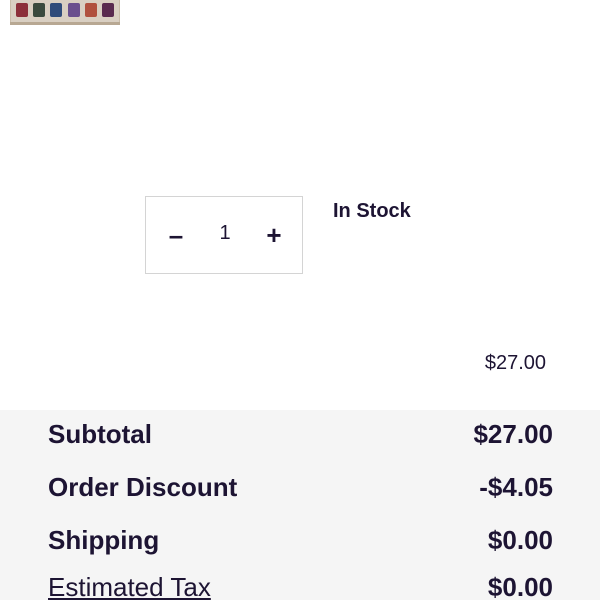 This screenshot has width=600, height=600. What do you see at coordinates (520, 540) in the screenshot?
I see `shipping-value: $0.00` at bounding box center [520, 540].